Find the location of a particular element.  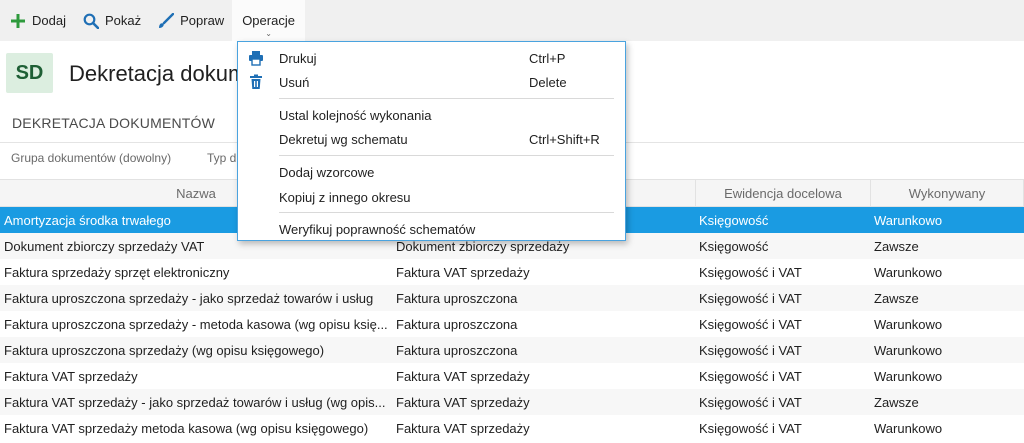

document-group-filter: Grupa dokumentów (dowolny) is located at coordinates (91, 158).